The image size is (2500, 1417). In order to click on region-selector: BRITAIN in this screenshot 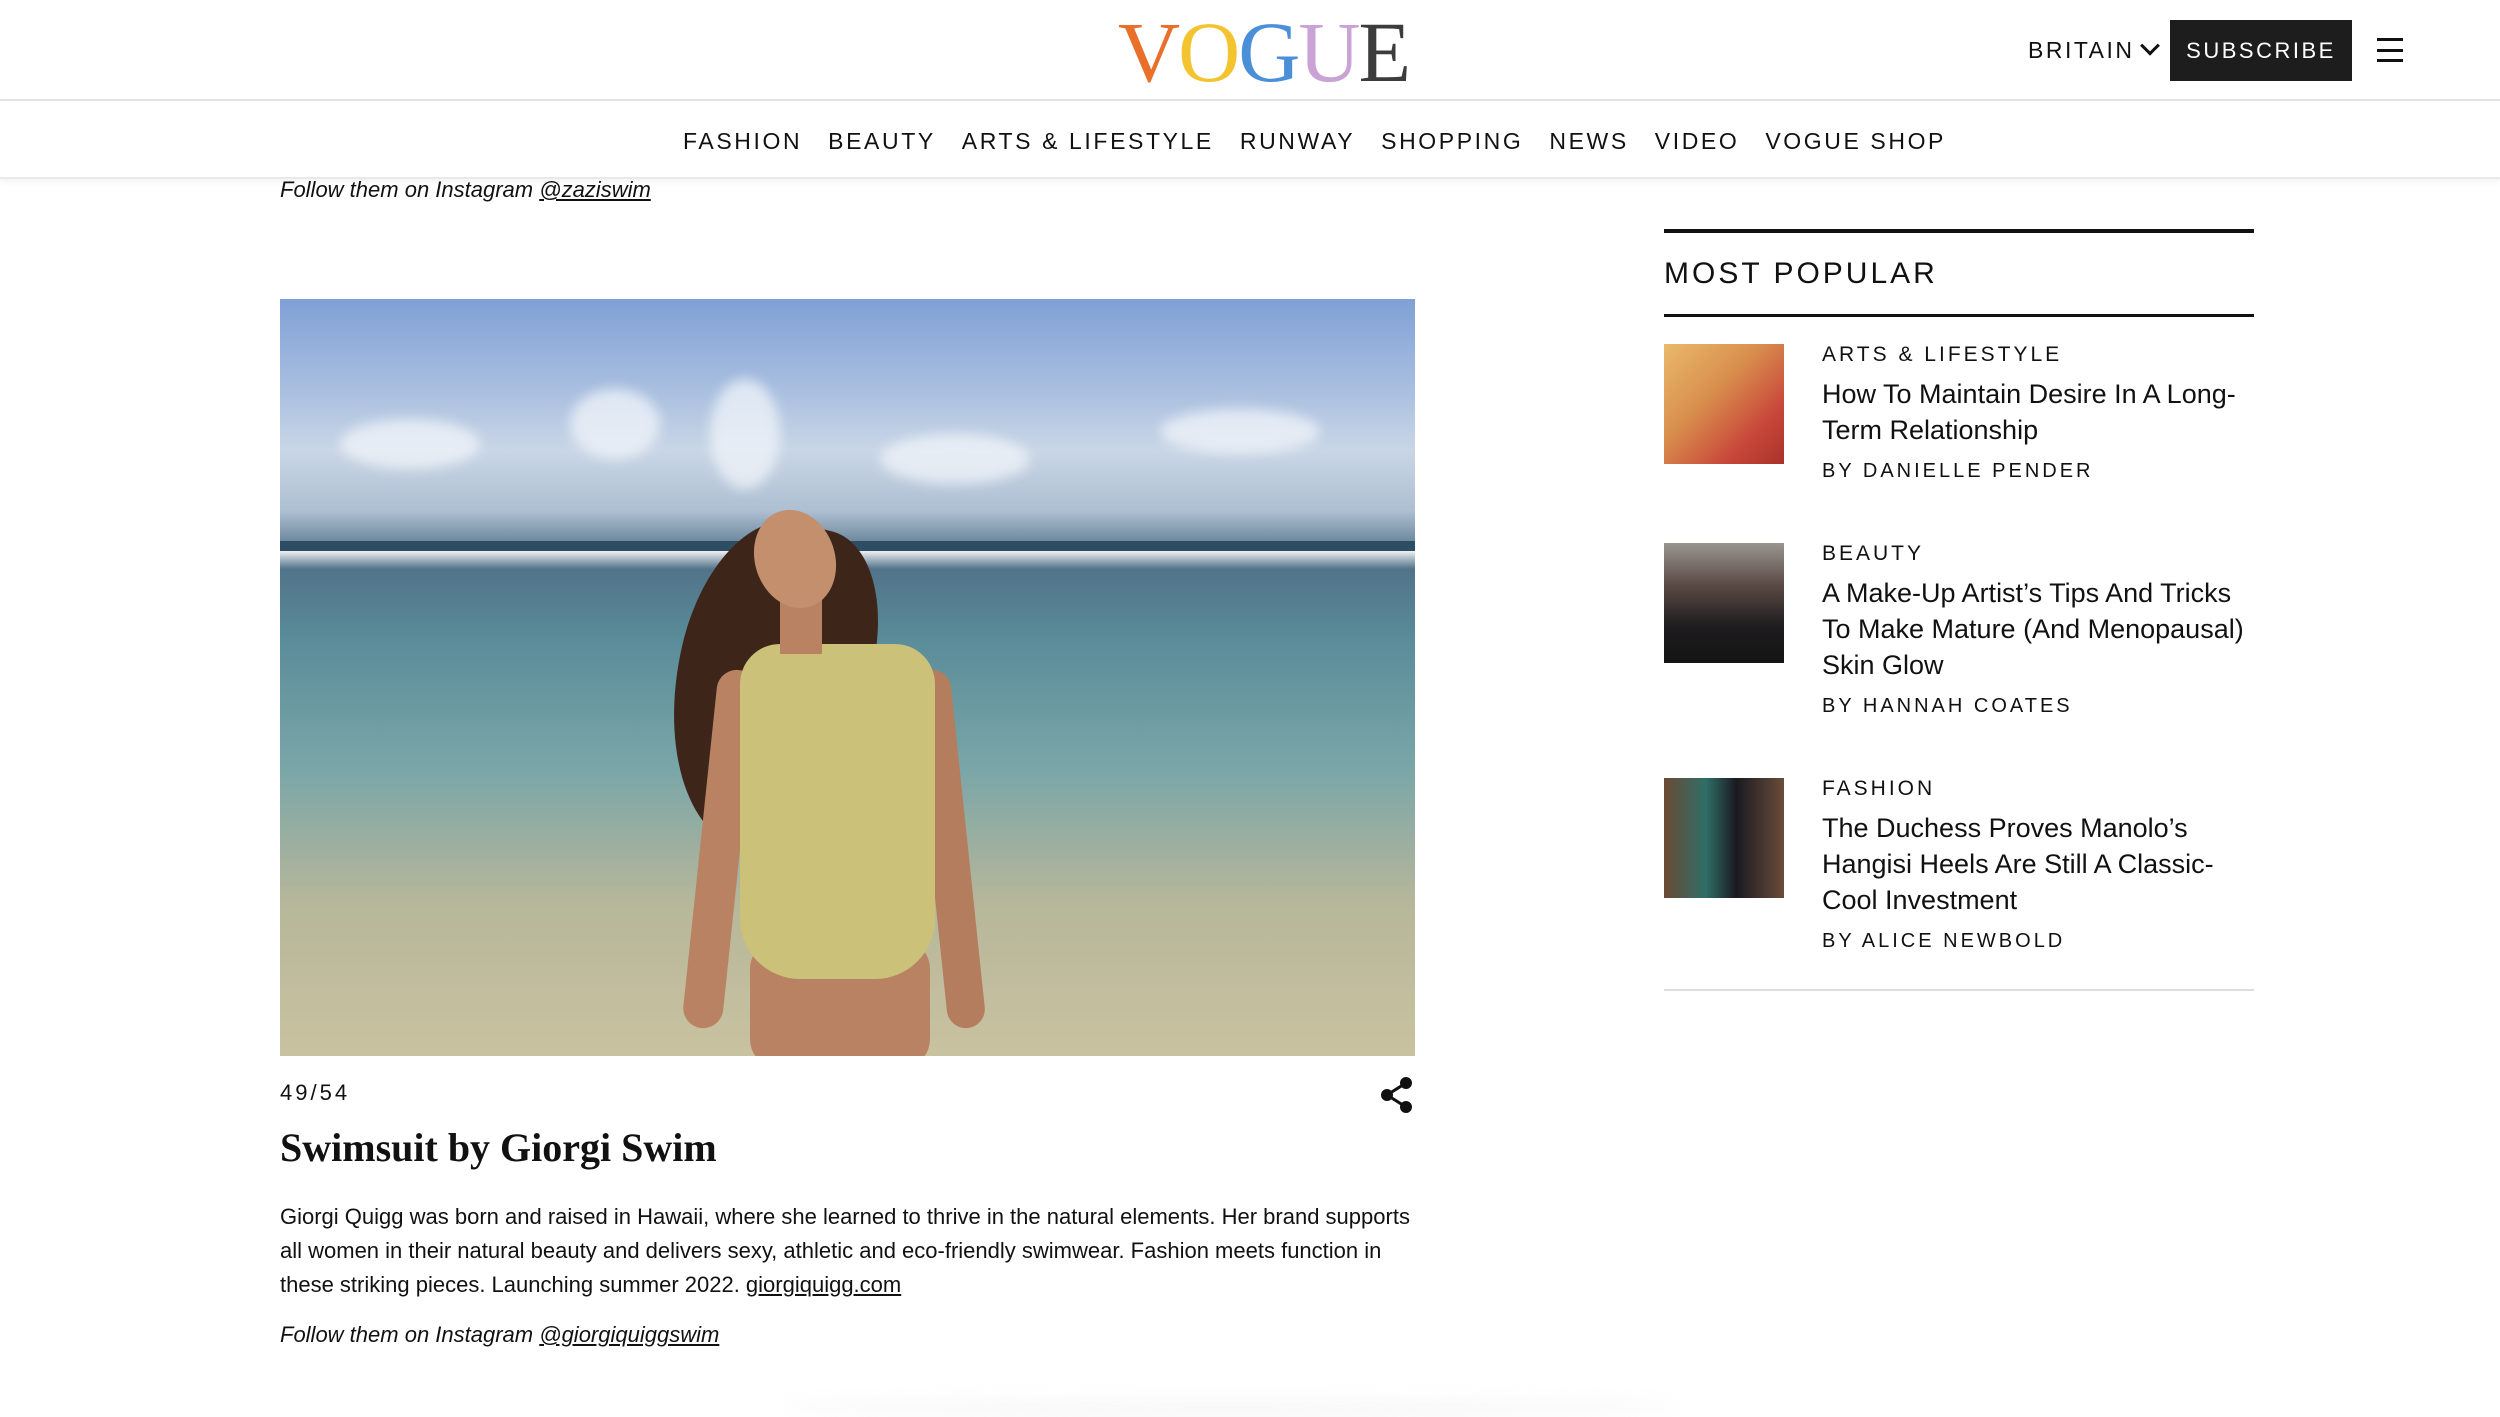, I will do `click(2094, 50)`.